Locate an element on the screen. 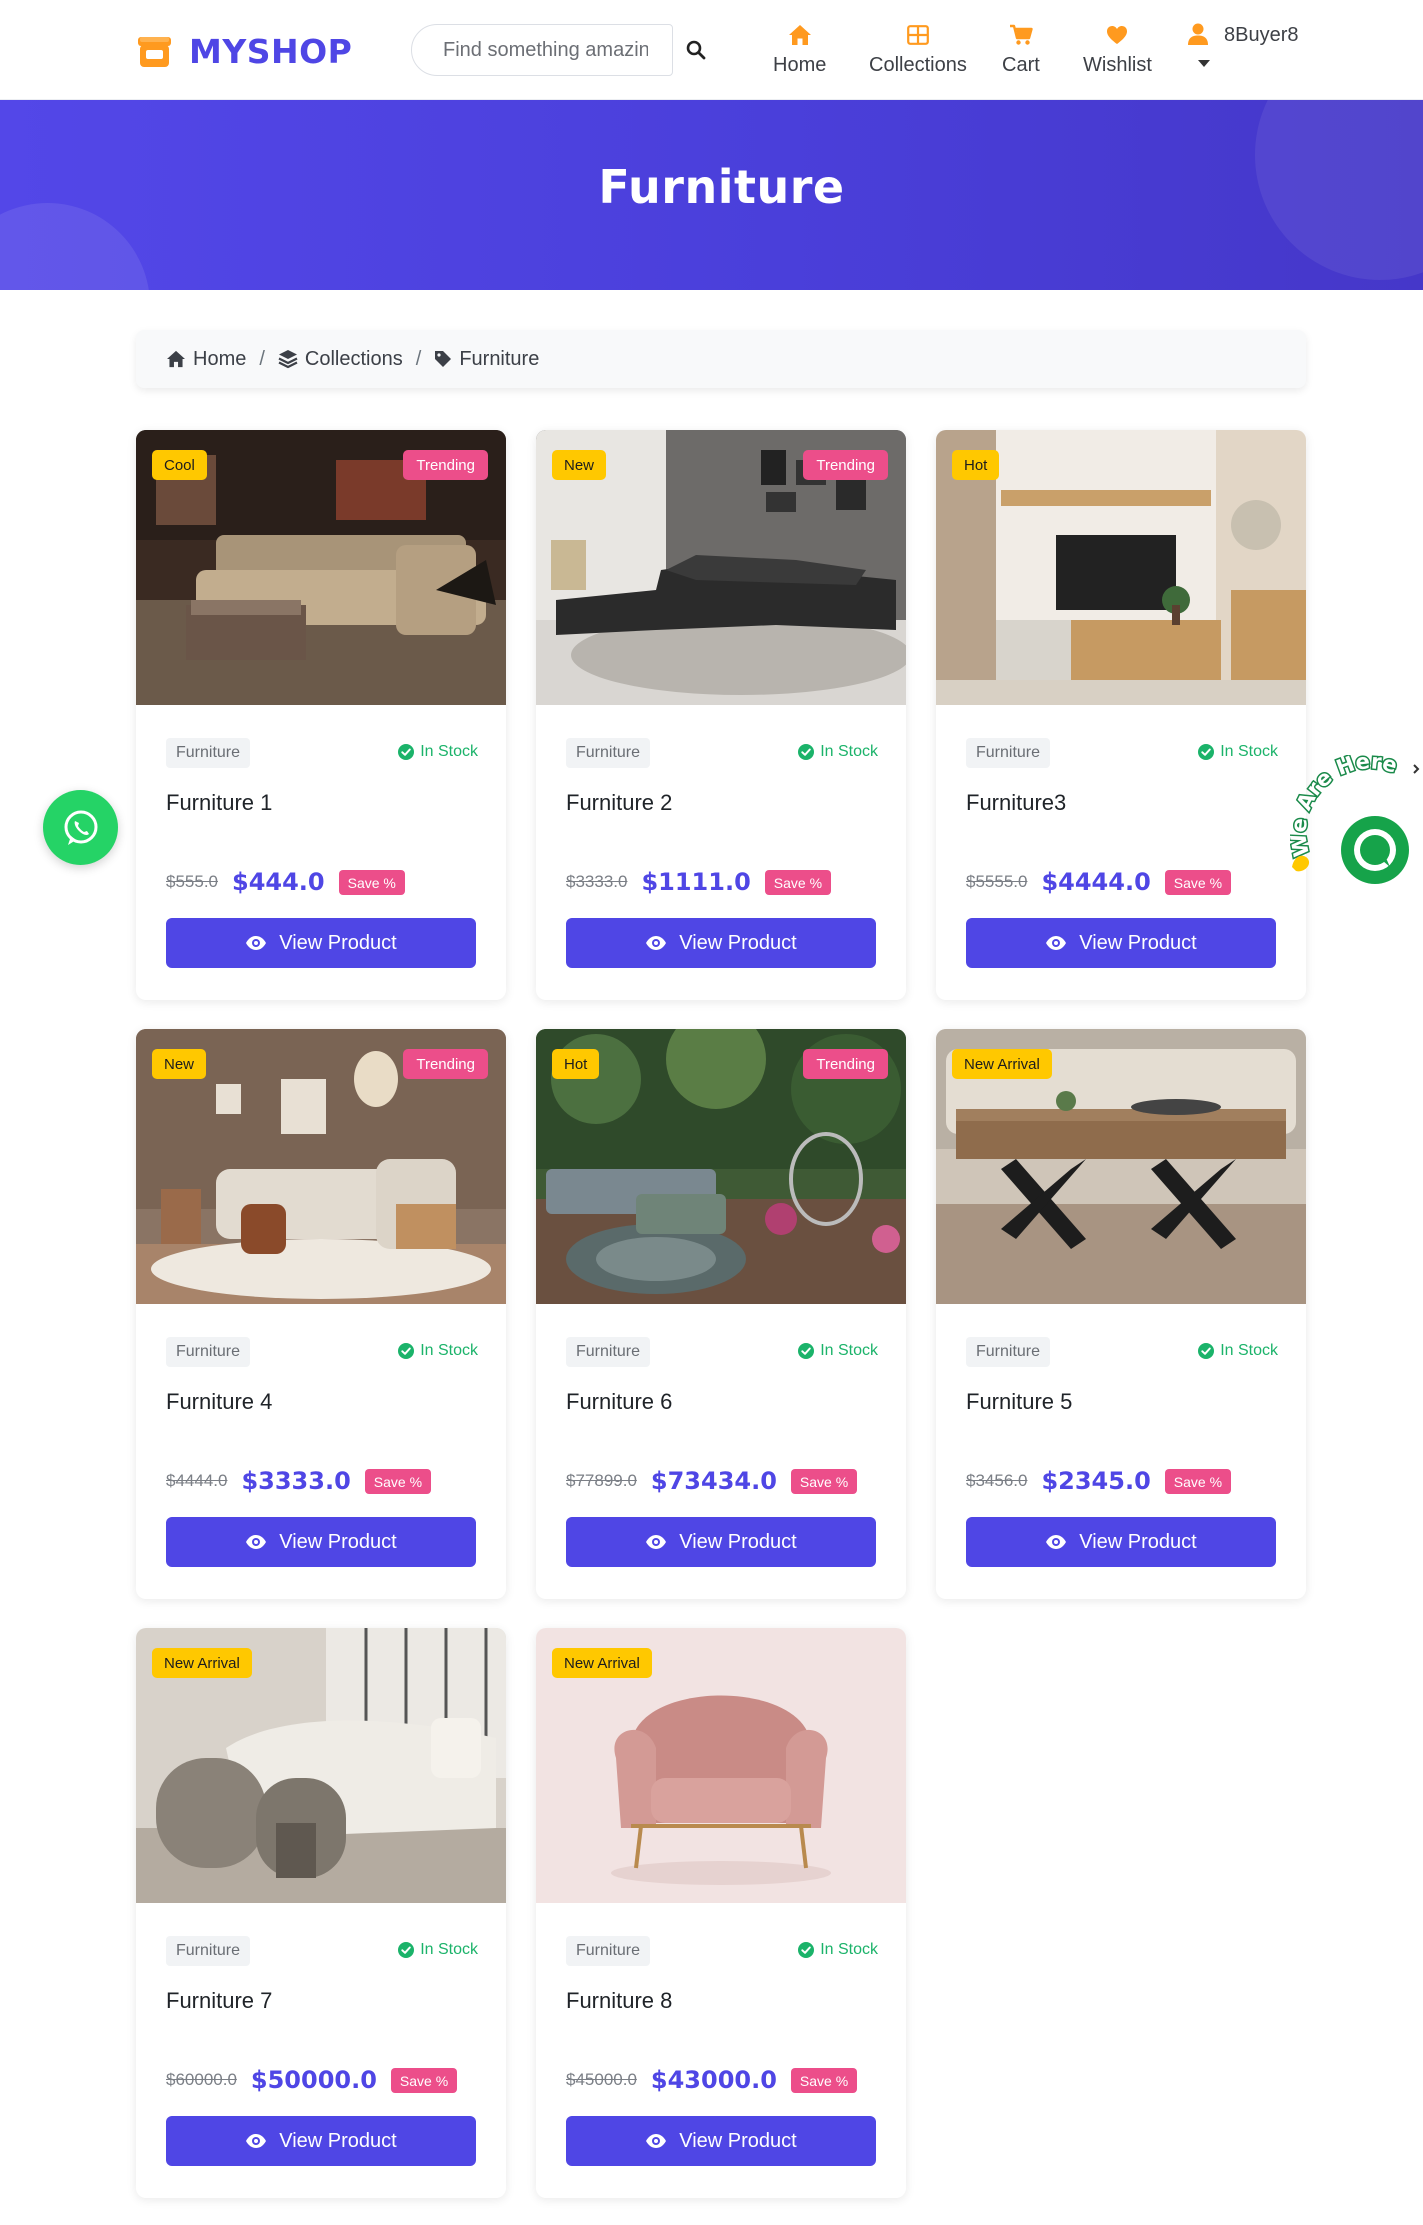 The width and height of the screenshot is (1423, 2225). nav-wishlist: Wishlist is located at coordinates (1117, 49).